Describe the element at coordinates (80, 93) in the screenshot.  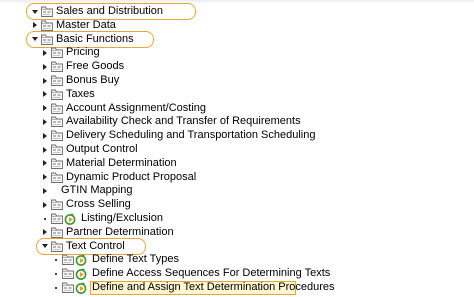
I see `tree-node-label: Taxes` at that location.